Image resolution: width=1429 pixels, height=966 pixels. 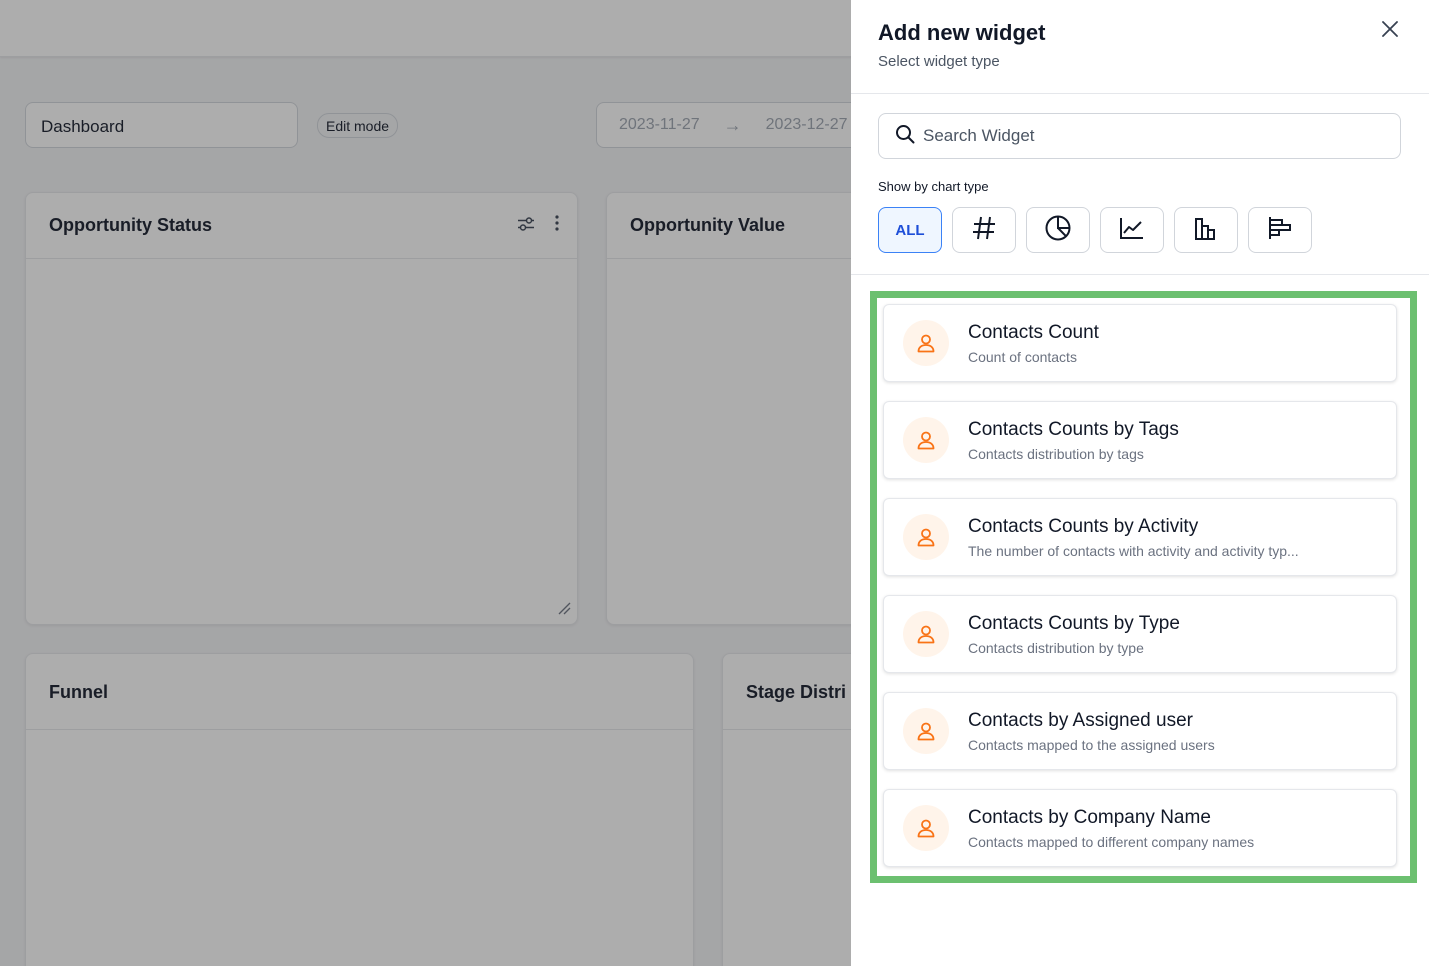 I want to click on chart-type-pie-button, so click(x=1058, y=230).